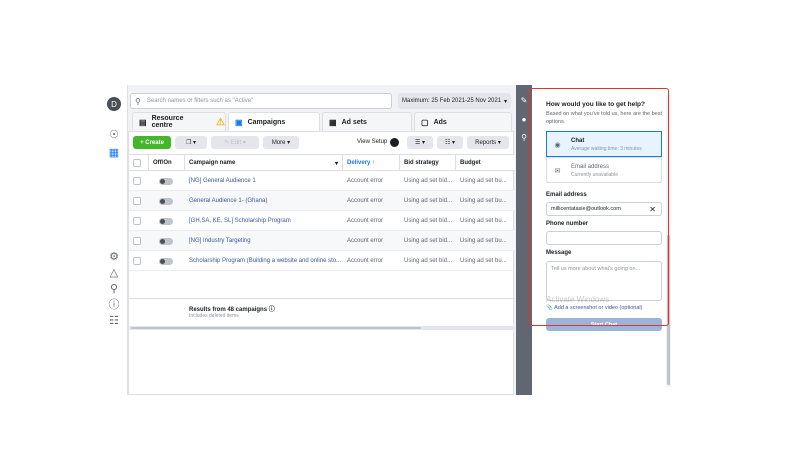 This screenshot has height=450, width=800. I want to click on more-label: More, so click(278, 142).